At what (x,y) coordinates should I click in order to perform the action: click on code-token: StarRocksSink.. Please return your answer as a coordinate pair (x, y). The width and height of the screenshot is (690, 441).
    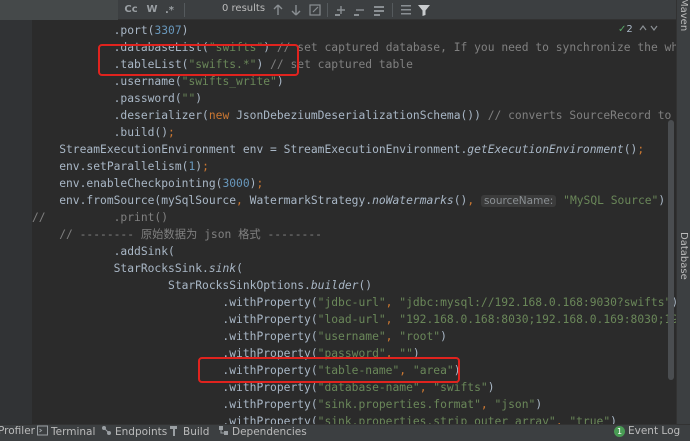
    Looking at the image, I should click on (120, 268).